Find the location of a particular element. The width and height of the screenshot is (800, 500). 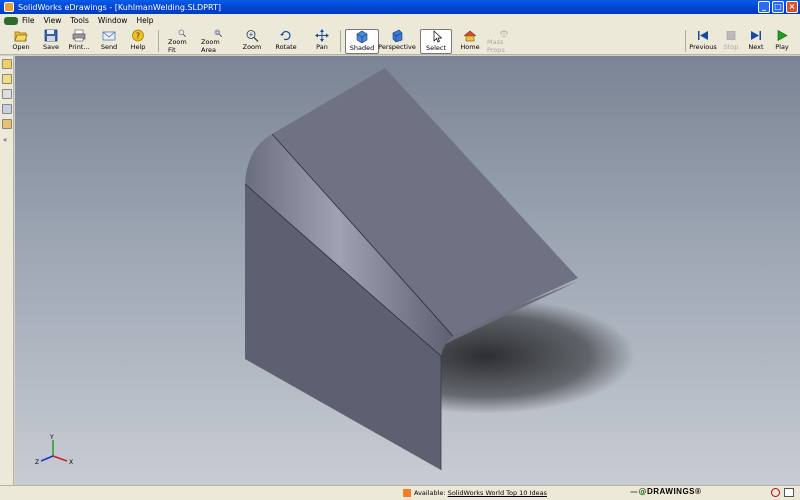

rss-icon is located at coordinates (407, 493).